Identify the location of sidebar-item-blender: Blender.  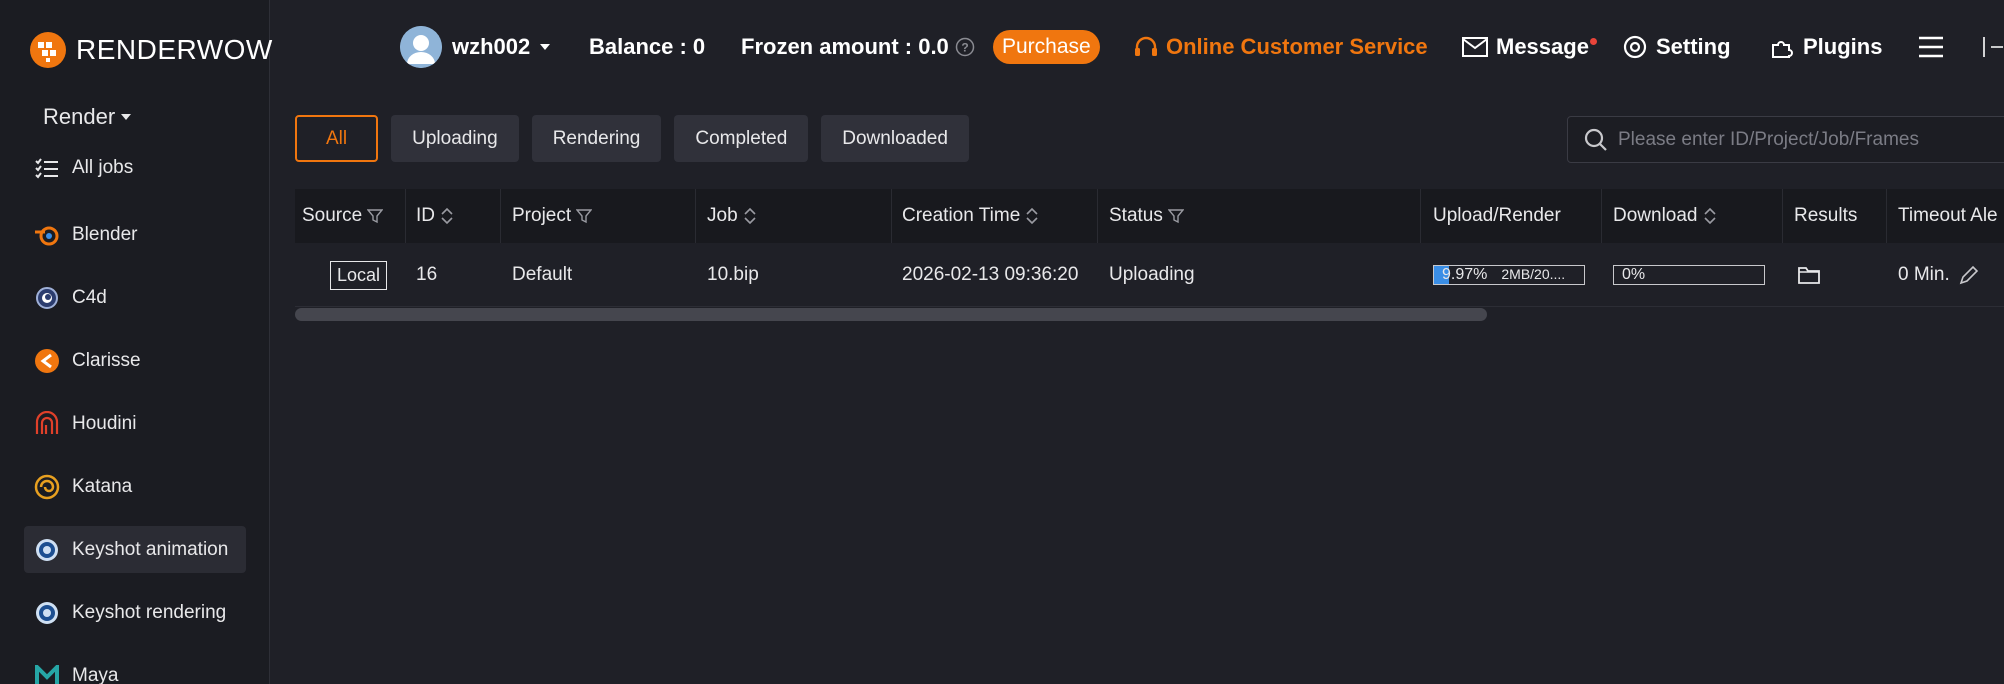
(135, 234).